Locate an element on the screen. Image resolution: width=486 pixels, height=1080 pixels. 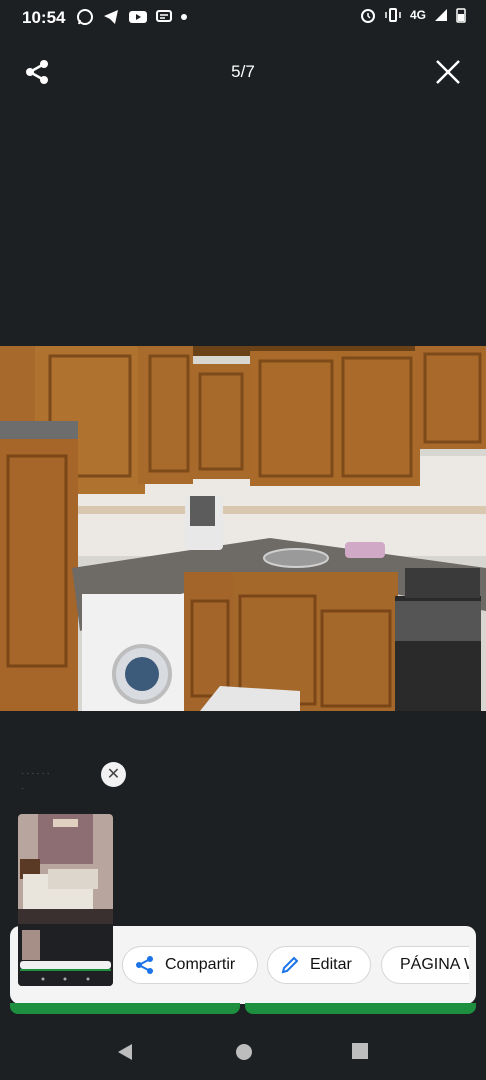
pagina-label: PÁGINA W is located at coordinates (434, 964).